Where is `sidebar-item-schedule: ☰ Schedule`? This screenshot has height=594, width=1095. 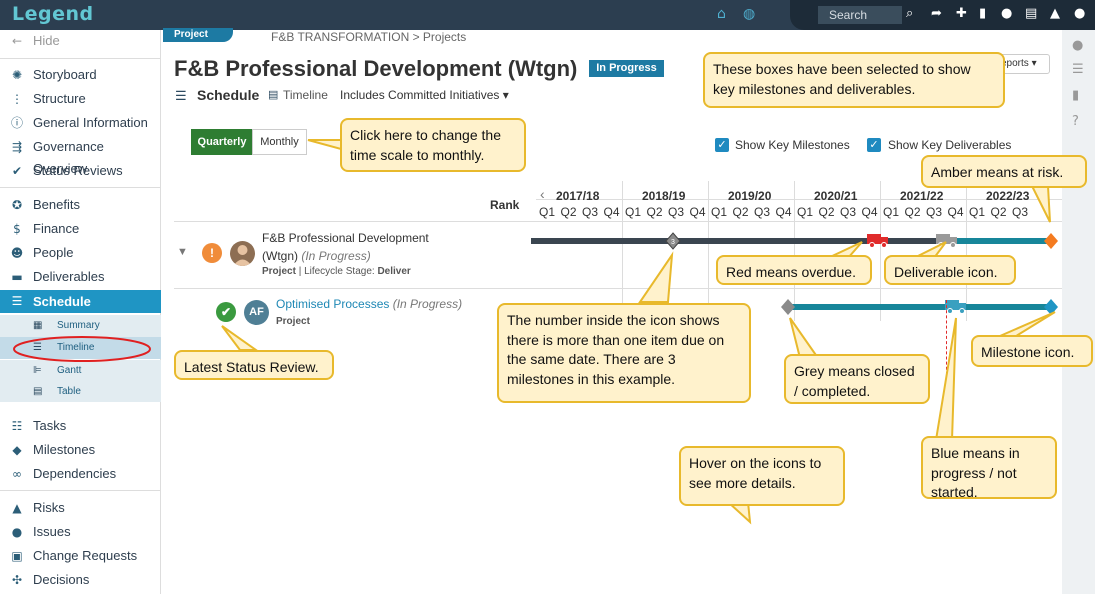
sidebar-item-schedule: ☰ Schedule is located at coordinates (80, 301).